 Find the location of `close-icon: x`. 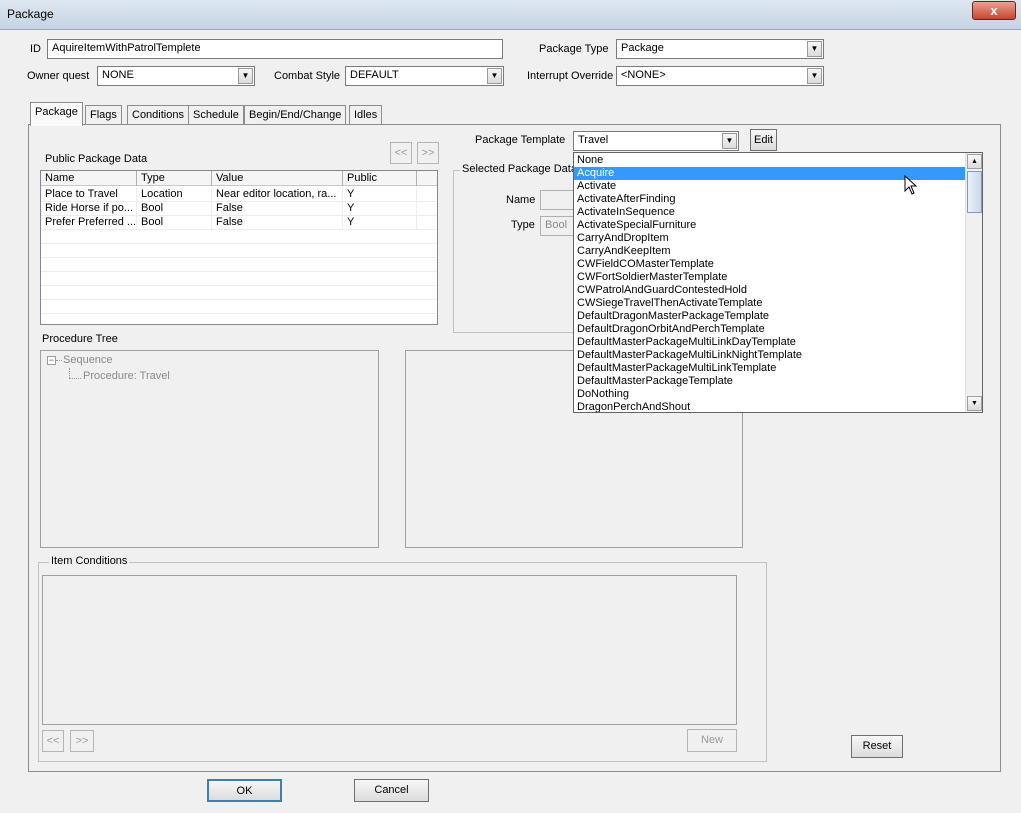

close-icon: x is located at coordinates (994, 10).